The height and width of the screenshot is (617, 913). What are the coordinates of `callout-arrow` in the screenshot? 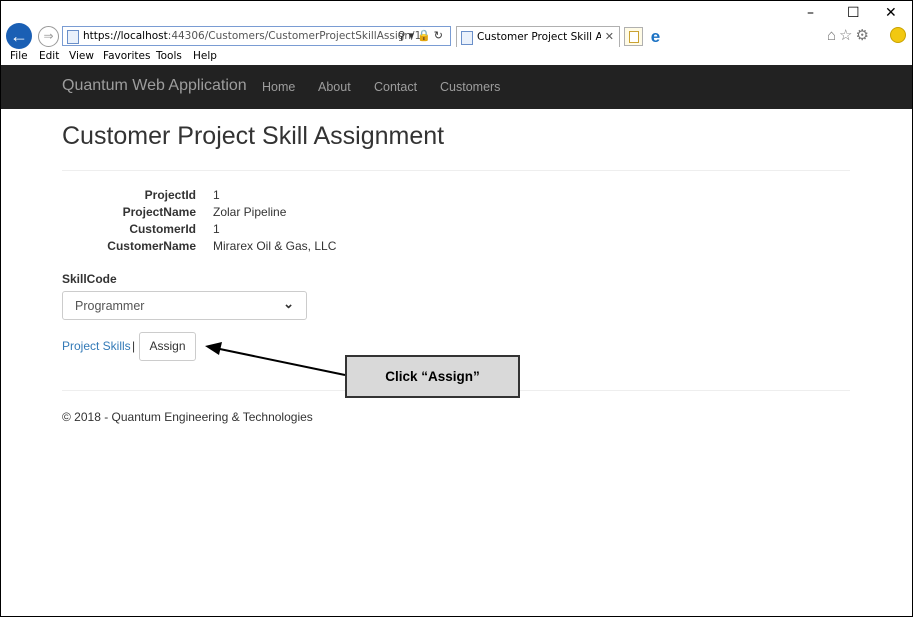 It's located at (275, 359).